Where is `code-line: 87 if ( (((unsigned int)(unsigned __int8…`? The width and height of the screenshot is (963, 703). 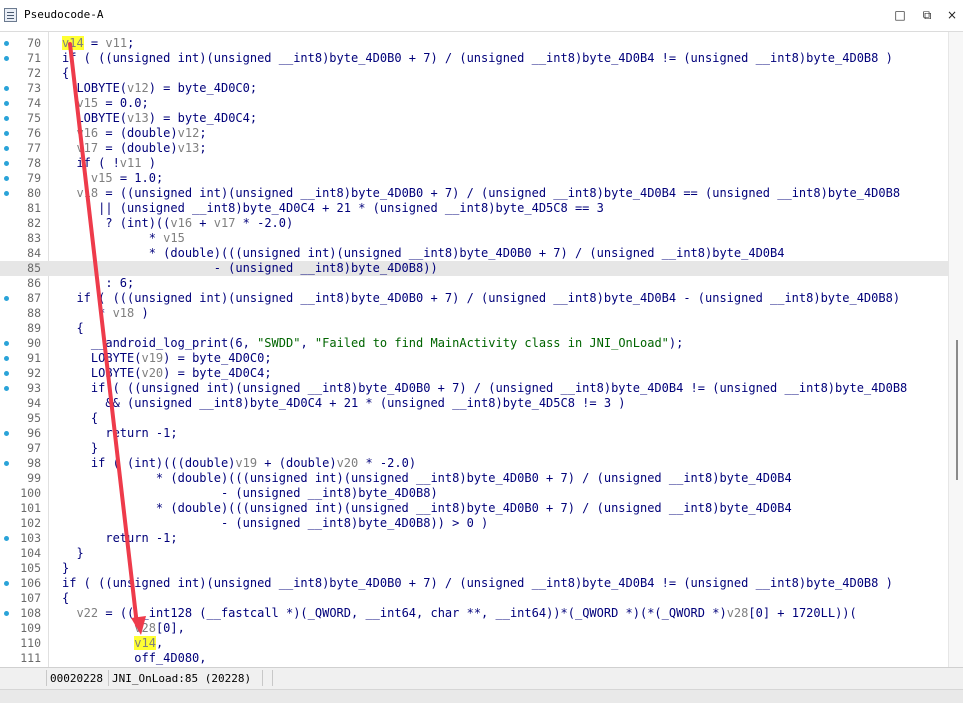
code-line: 87 if ( (((unsigned int)(unsigned __int8… is located at coordinates (474, 298).